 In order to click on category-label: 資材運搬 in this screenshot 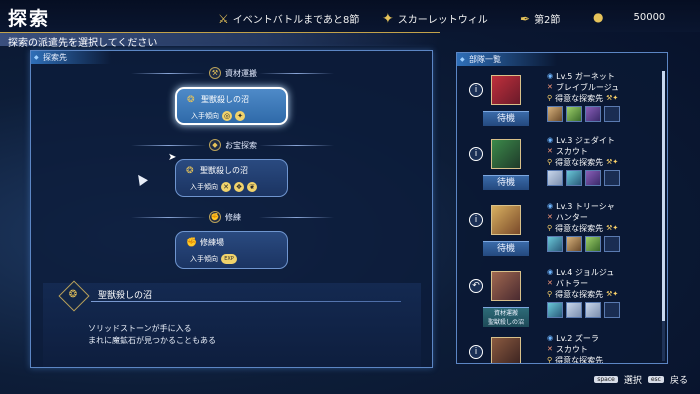, I will do `click(241, 73)`.